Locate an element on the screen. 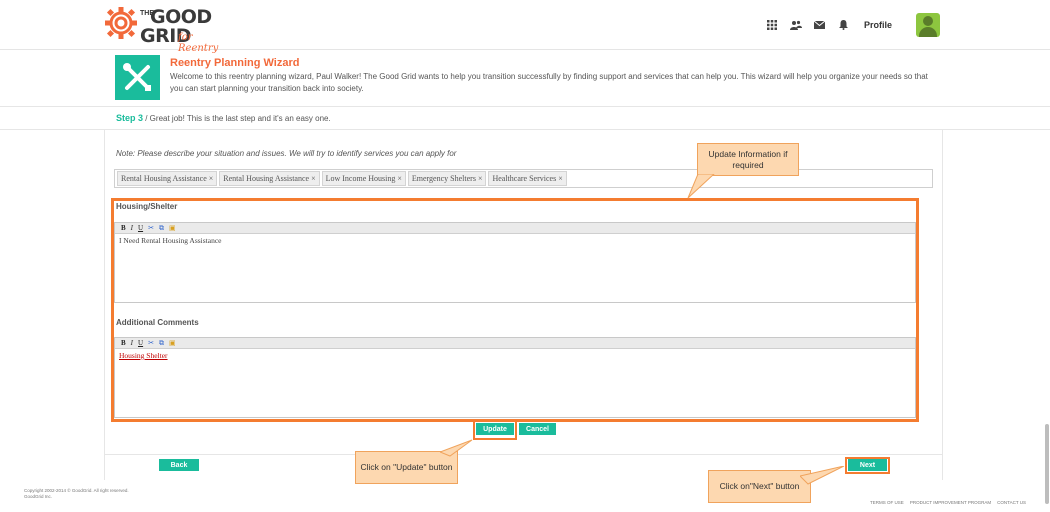  update-info-callout: Update Information if required is located at coordinates (748, 159).